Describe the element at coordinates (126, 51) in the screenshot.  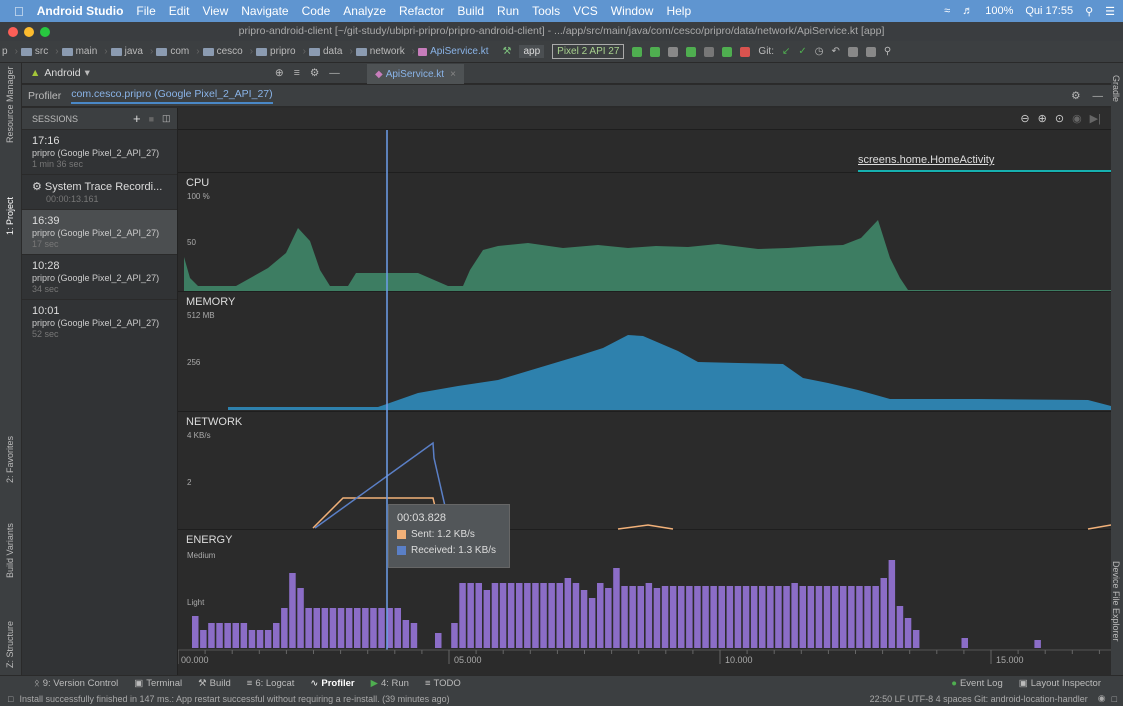
I see `breadcrumb-java: java` at that location.